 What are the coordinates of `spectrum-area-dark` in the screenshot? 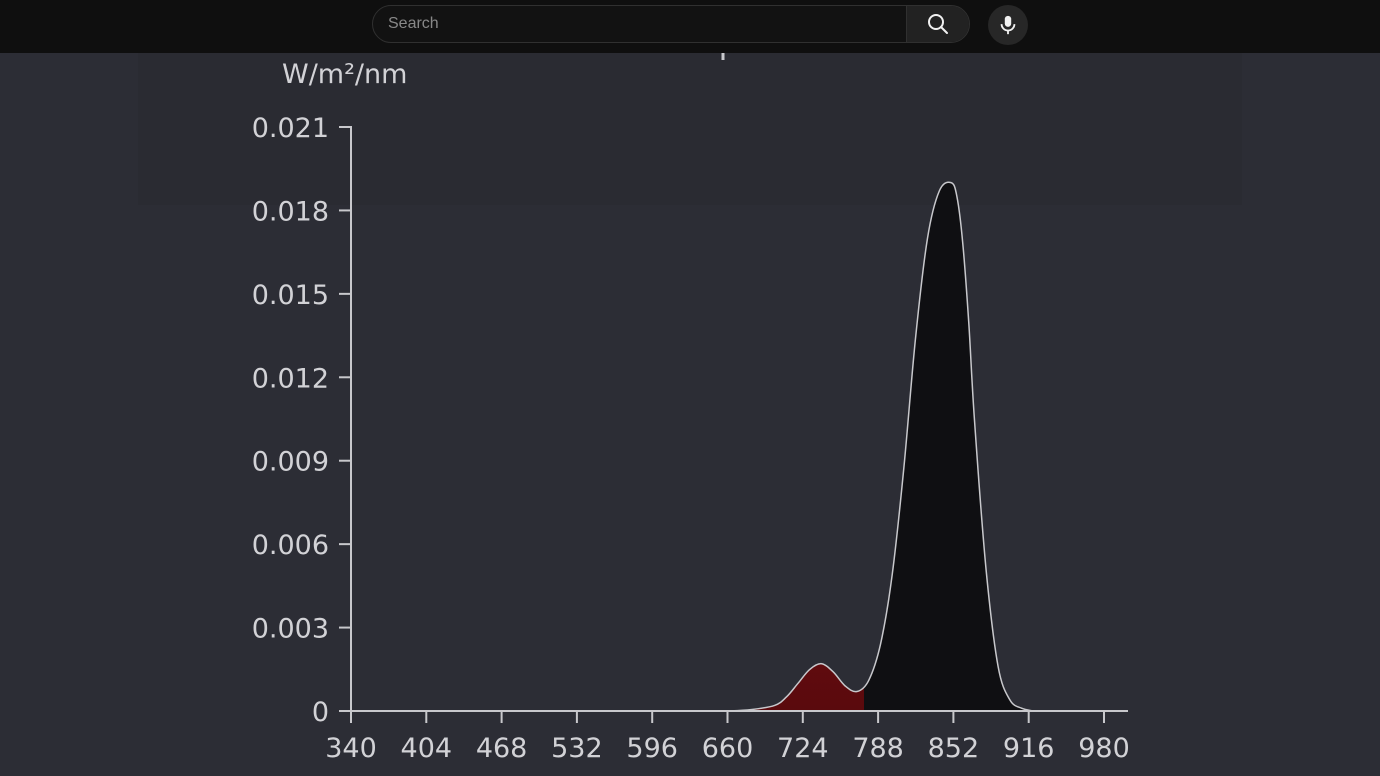 It's located at (948, 446).